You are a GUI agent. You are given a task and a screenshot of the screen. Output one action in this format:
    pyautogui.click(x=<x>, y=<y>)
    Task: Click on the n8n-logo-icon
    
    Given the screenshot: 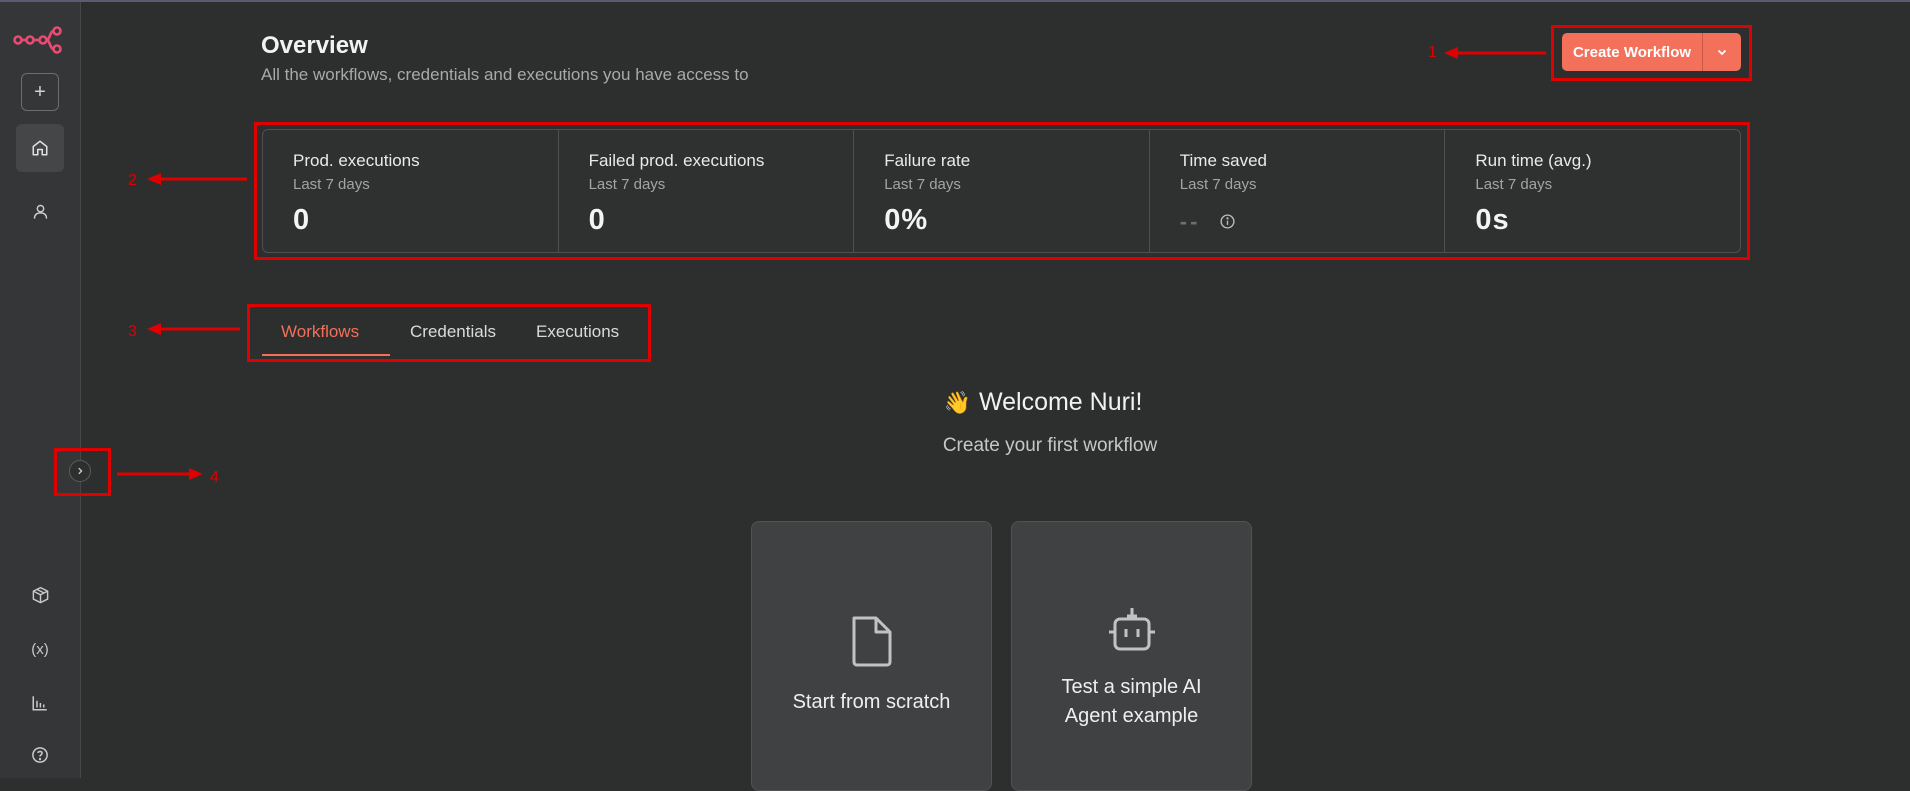 What is the action you would take?
    pyautogui.click(x=38, y=40)
    